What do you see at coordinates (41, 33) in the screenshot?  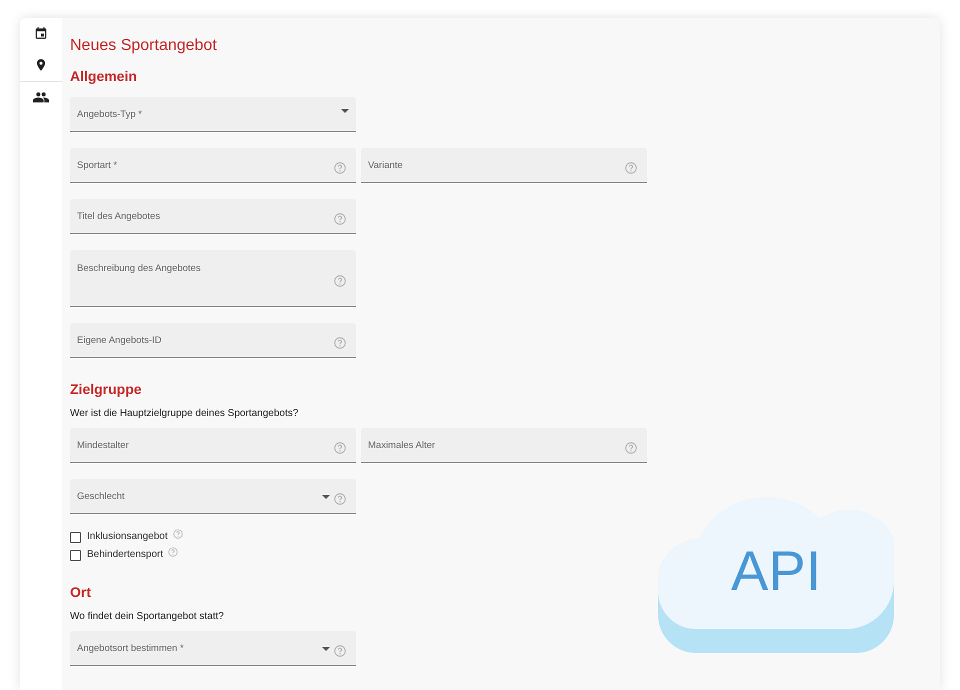 I see `calendar-icon` at bounding box center [41, 33].